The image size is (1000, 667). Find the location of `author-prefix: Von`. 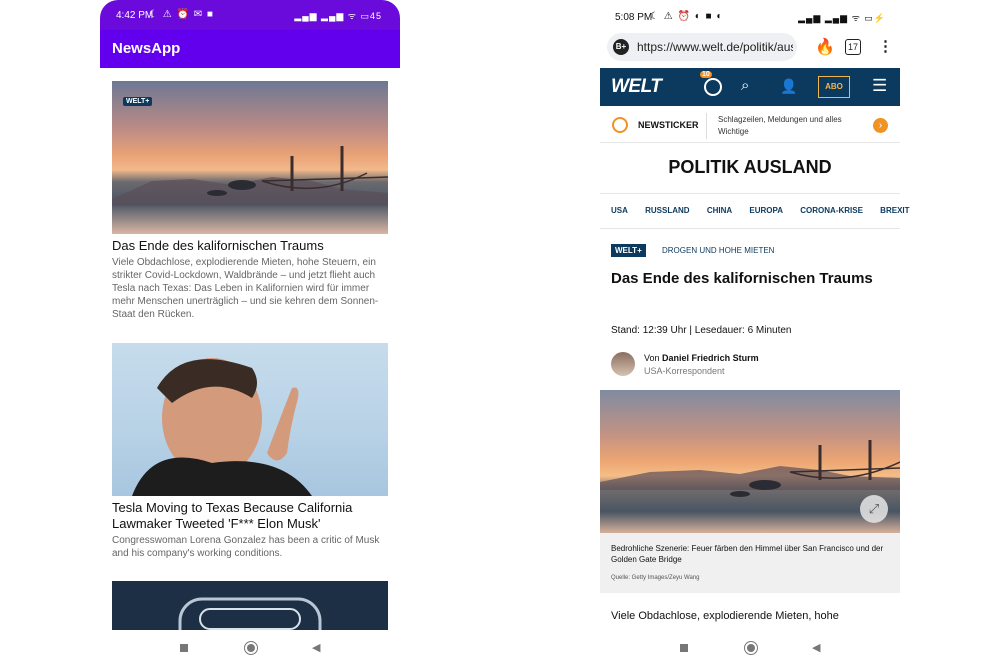

author-prefix: Von is located at coordinates (652, 358).